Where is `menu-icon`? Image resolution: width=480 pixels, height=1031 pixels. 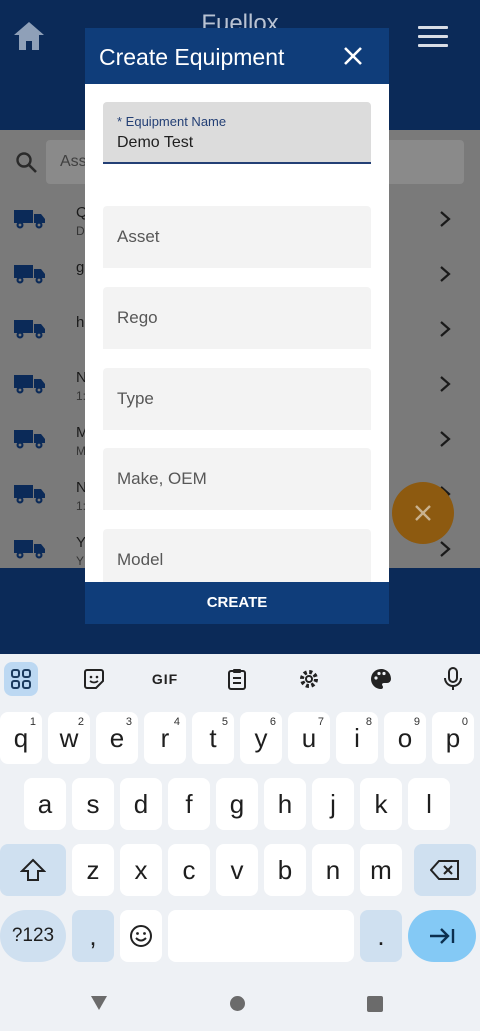 menu-icon is located at coordinates (433, 37).